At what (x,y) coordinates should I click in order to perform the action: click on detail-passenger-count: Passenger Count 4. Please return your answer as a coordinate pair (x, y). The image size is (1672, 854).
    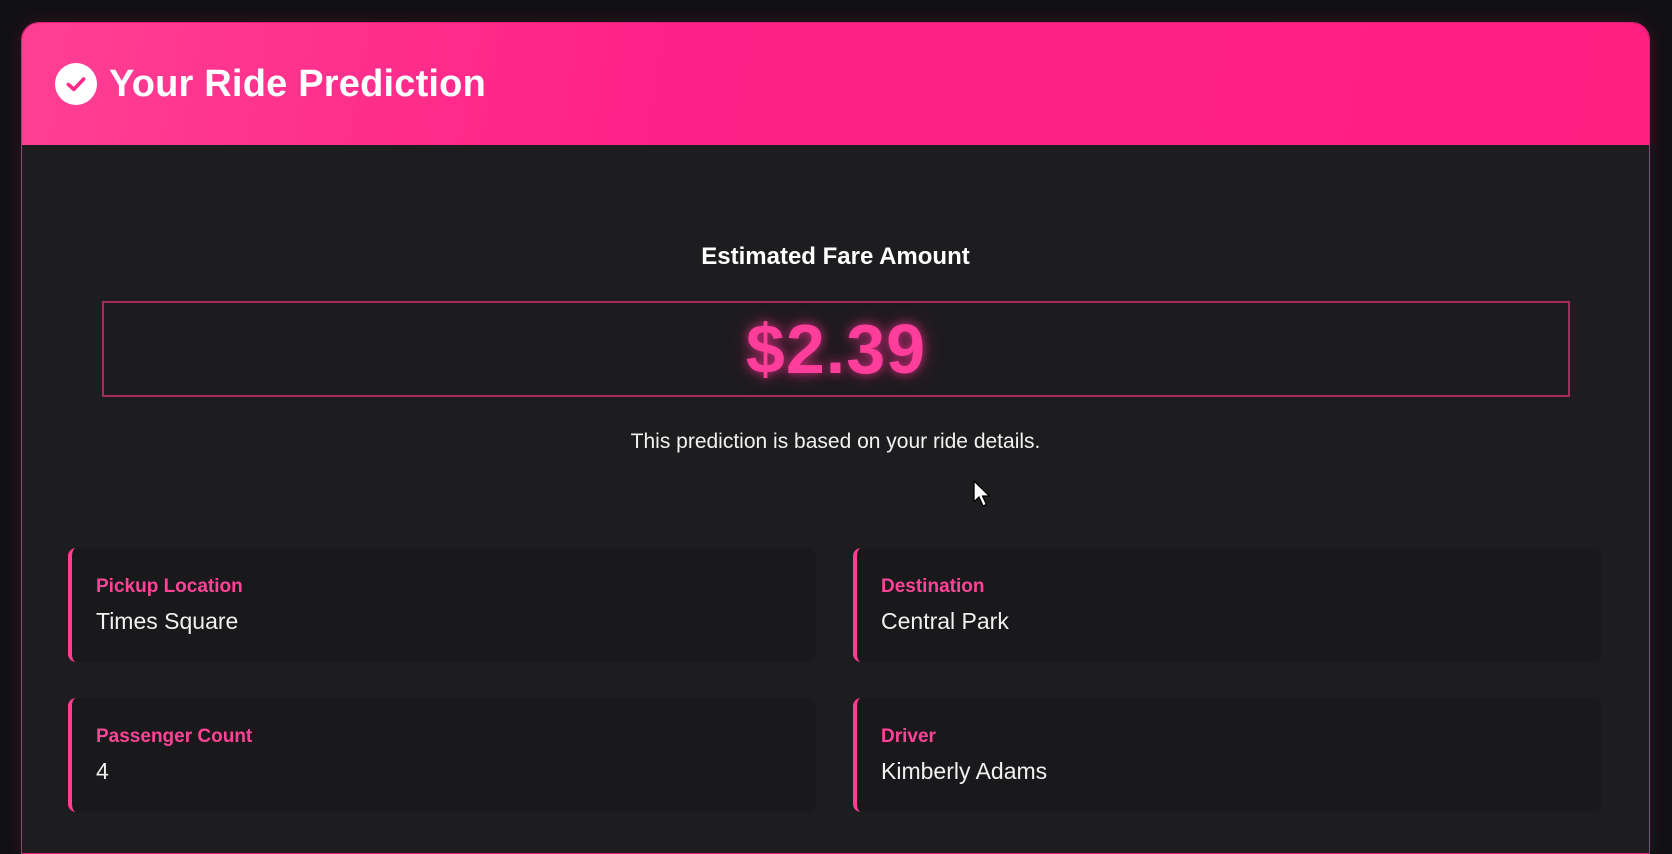
    Looking at the image, I should click on (442, 755).